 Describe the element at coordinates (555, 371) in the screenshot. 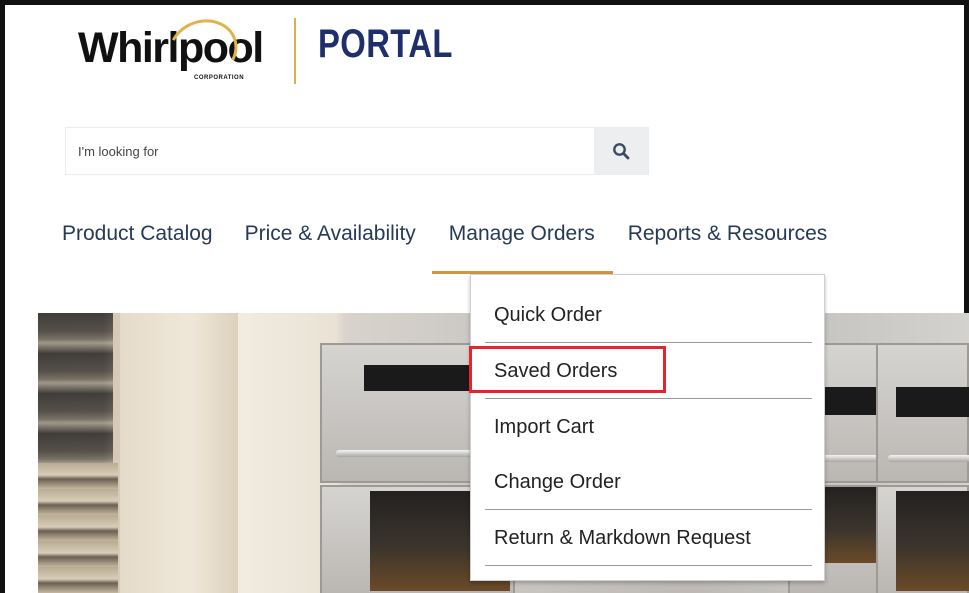

I see `menu-item-saved-orders: Saved Orders` at that location.